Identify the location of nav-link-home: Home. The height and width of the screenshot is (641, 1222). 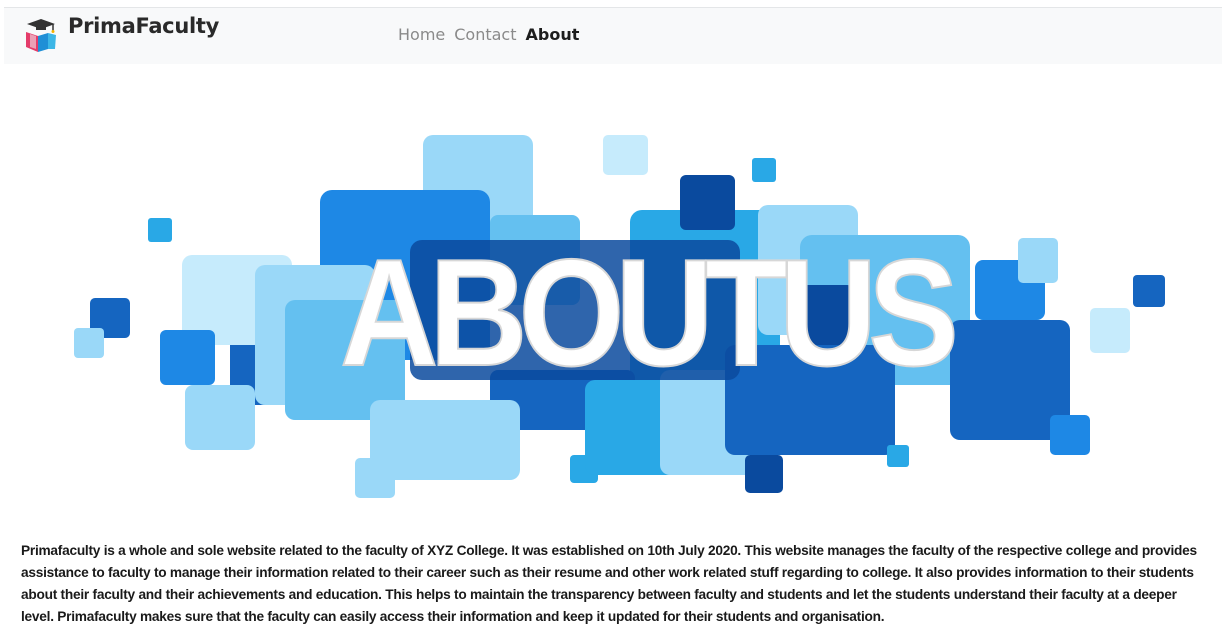
(421, 34).